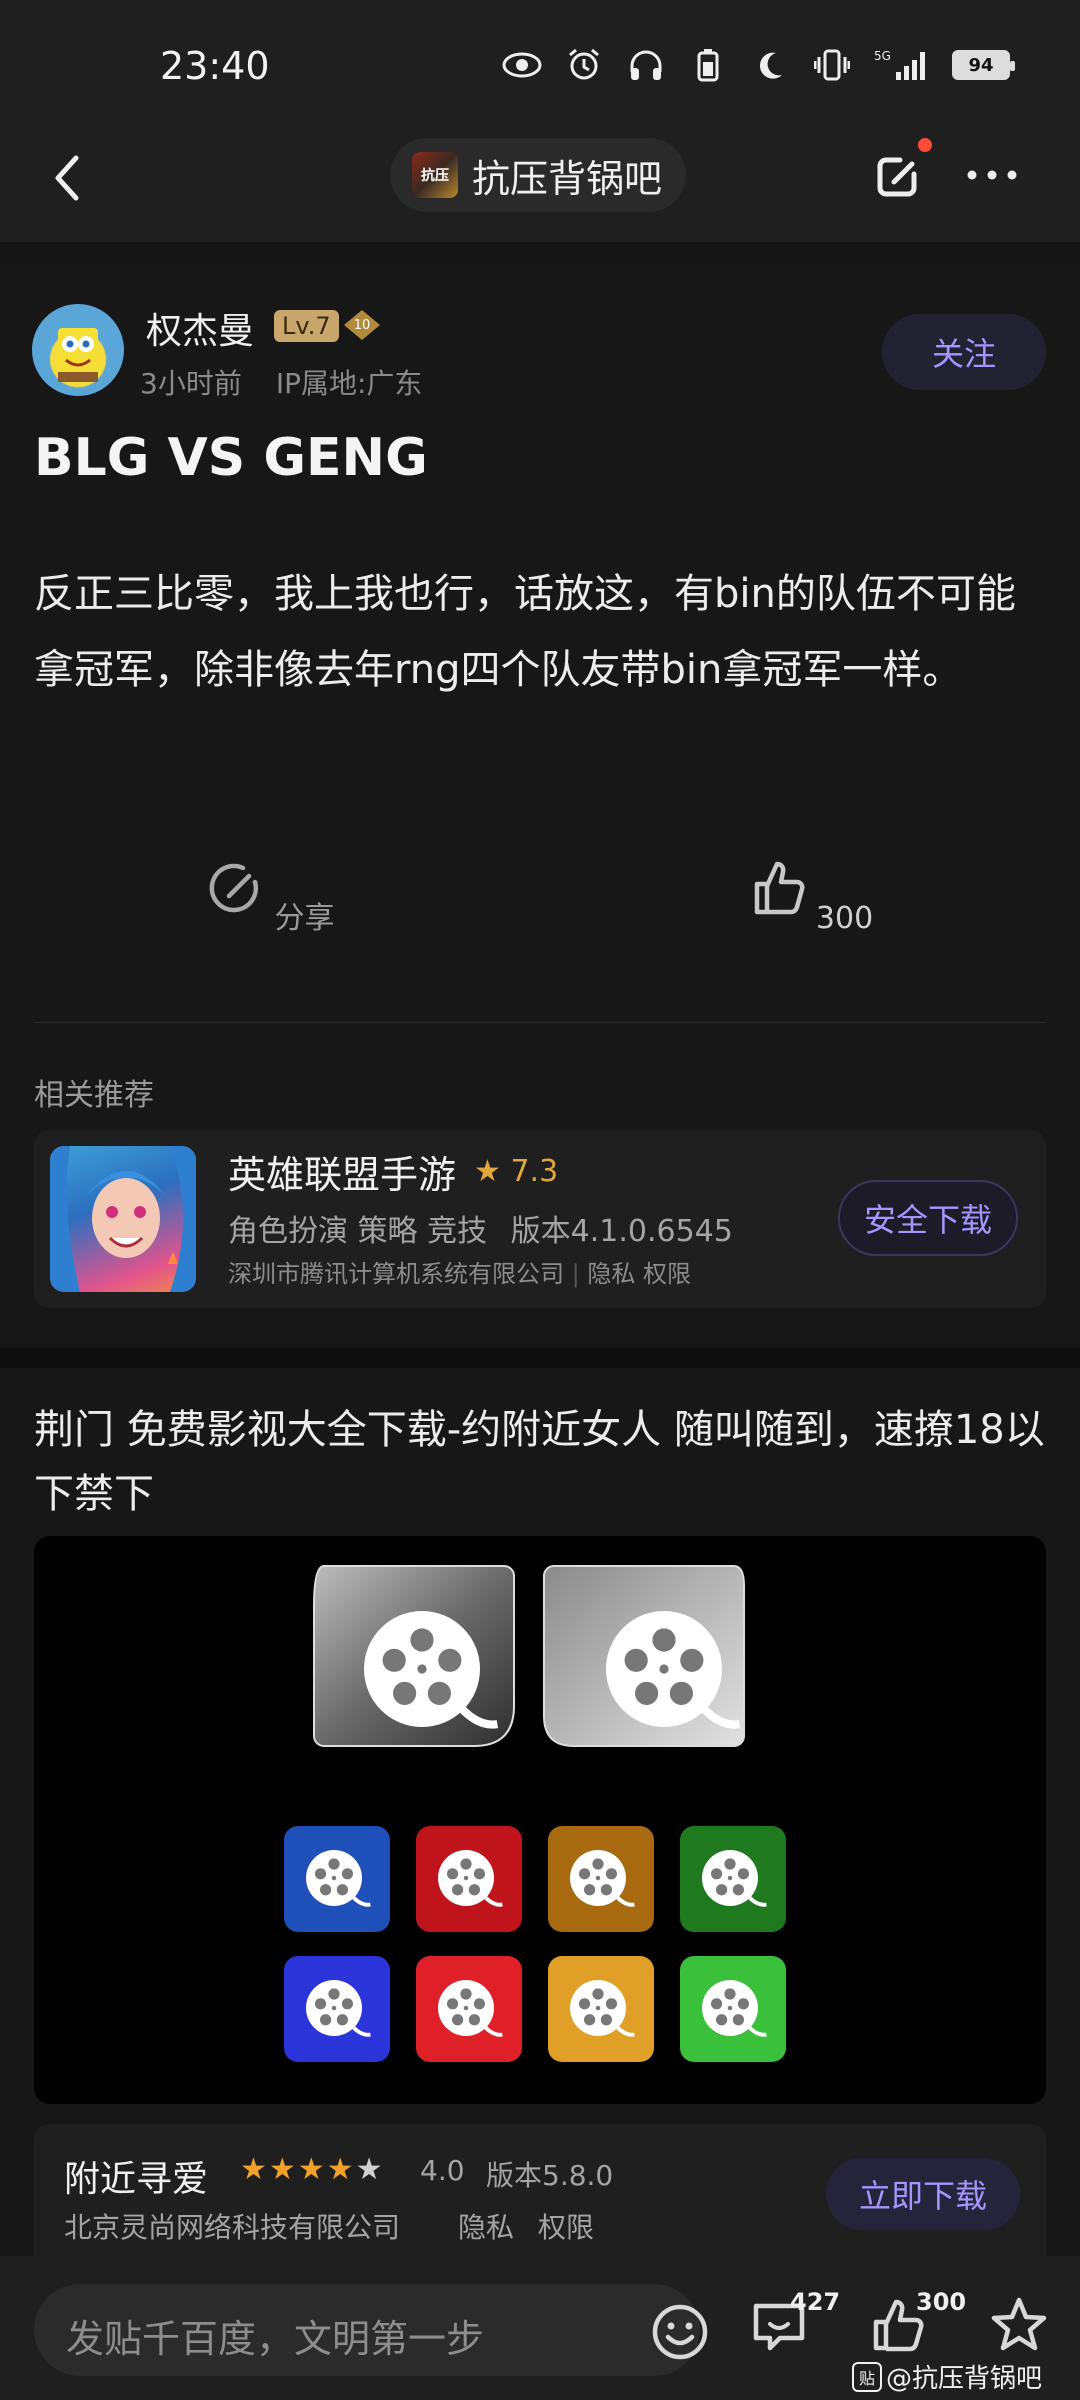  What do you see at coordinates (584, 65) in the screenshot?
I see `alarm-icon` at bounding box center [584, 65].